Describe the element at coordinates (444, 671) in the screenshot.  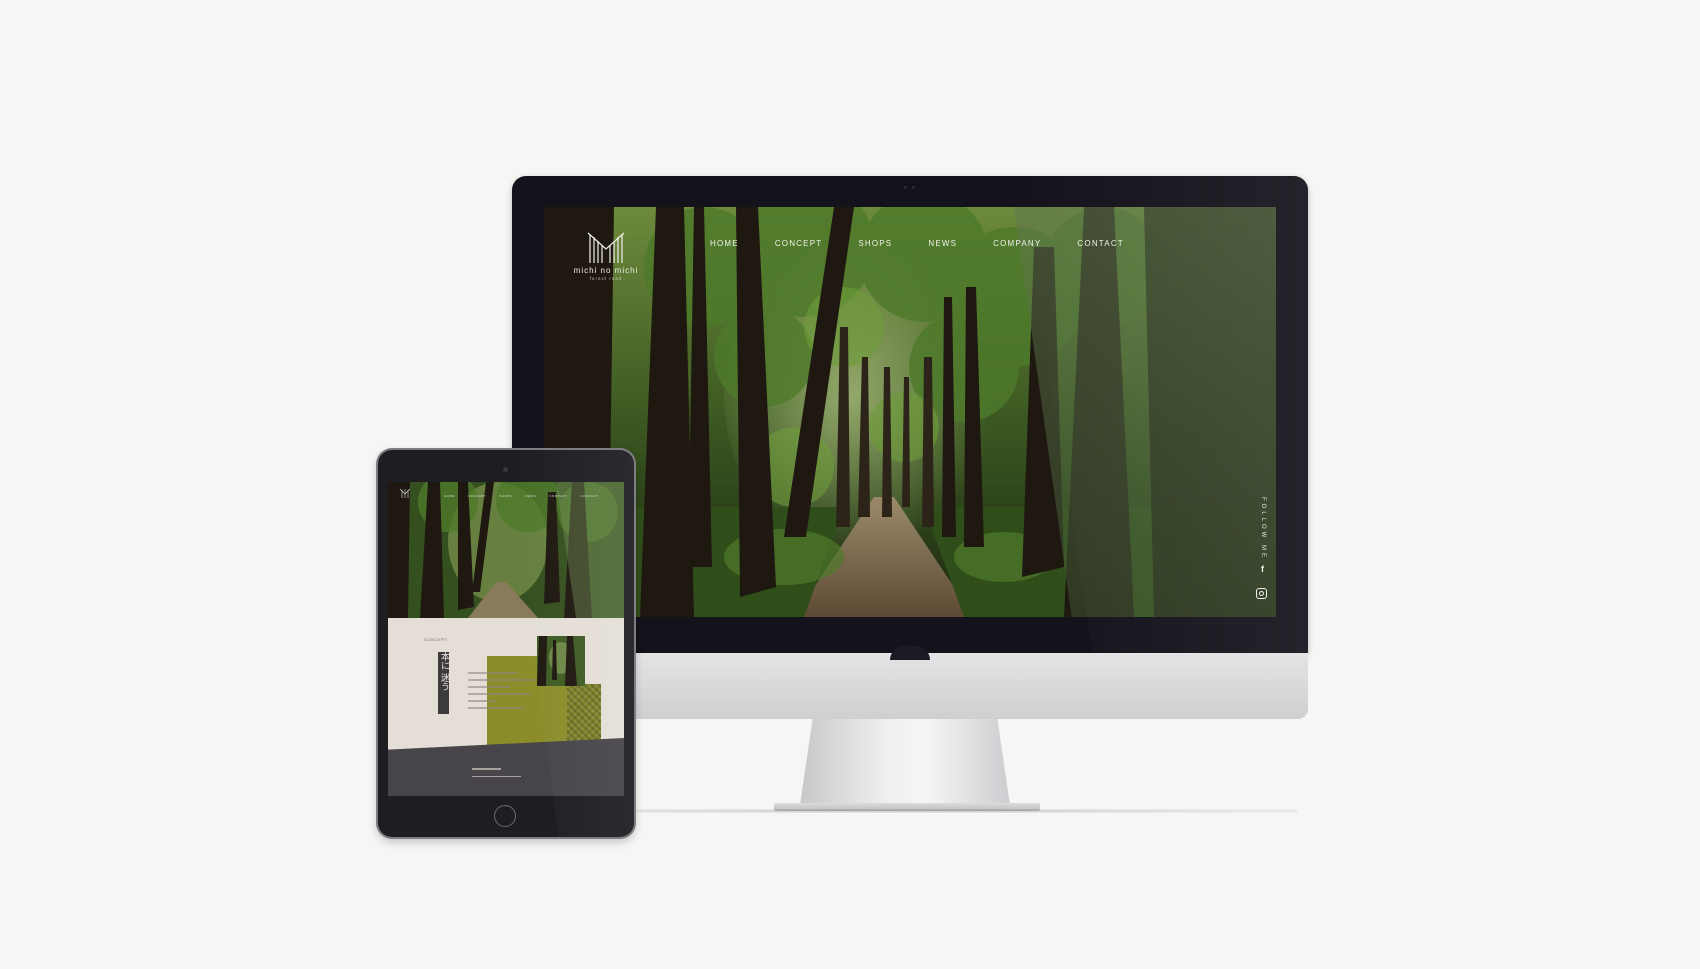
I see `concept-heading-text: 本に 迷う` at that location.